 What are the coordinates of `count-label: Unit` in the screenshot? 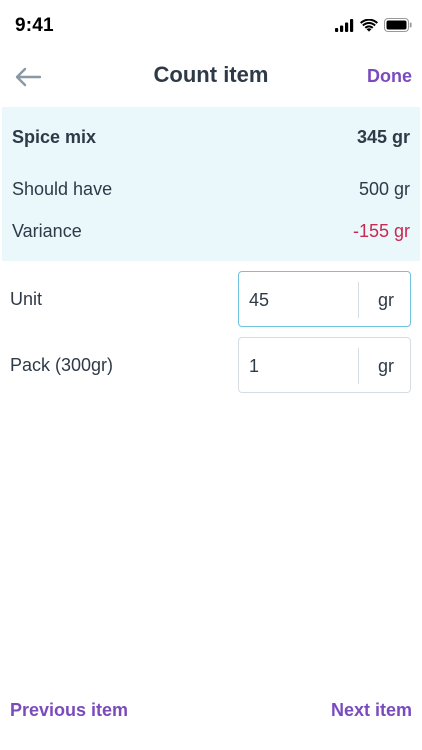 It's located at (26, 299).